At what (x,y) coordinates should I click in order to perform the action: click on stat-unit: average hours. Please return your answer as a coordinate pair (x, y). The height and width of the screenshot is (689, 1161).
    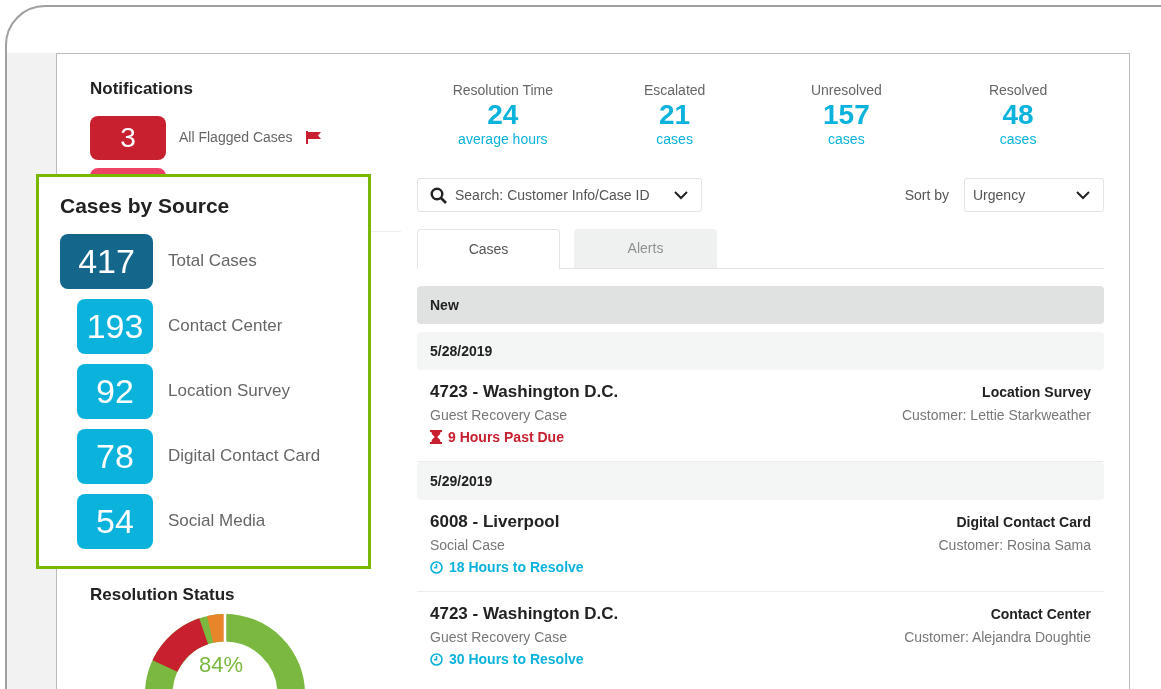
    Looking at the image, I should click on (503, 139).